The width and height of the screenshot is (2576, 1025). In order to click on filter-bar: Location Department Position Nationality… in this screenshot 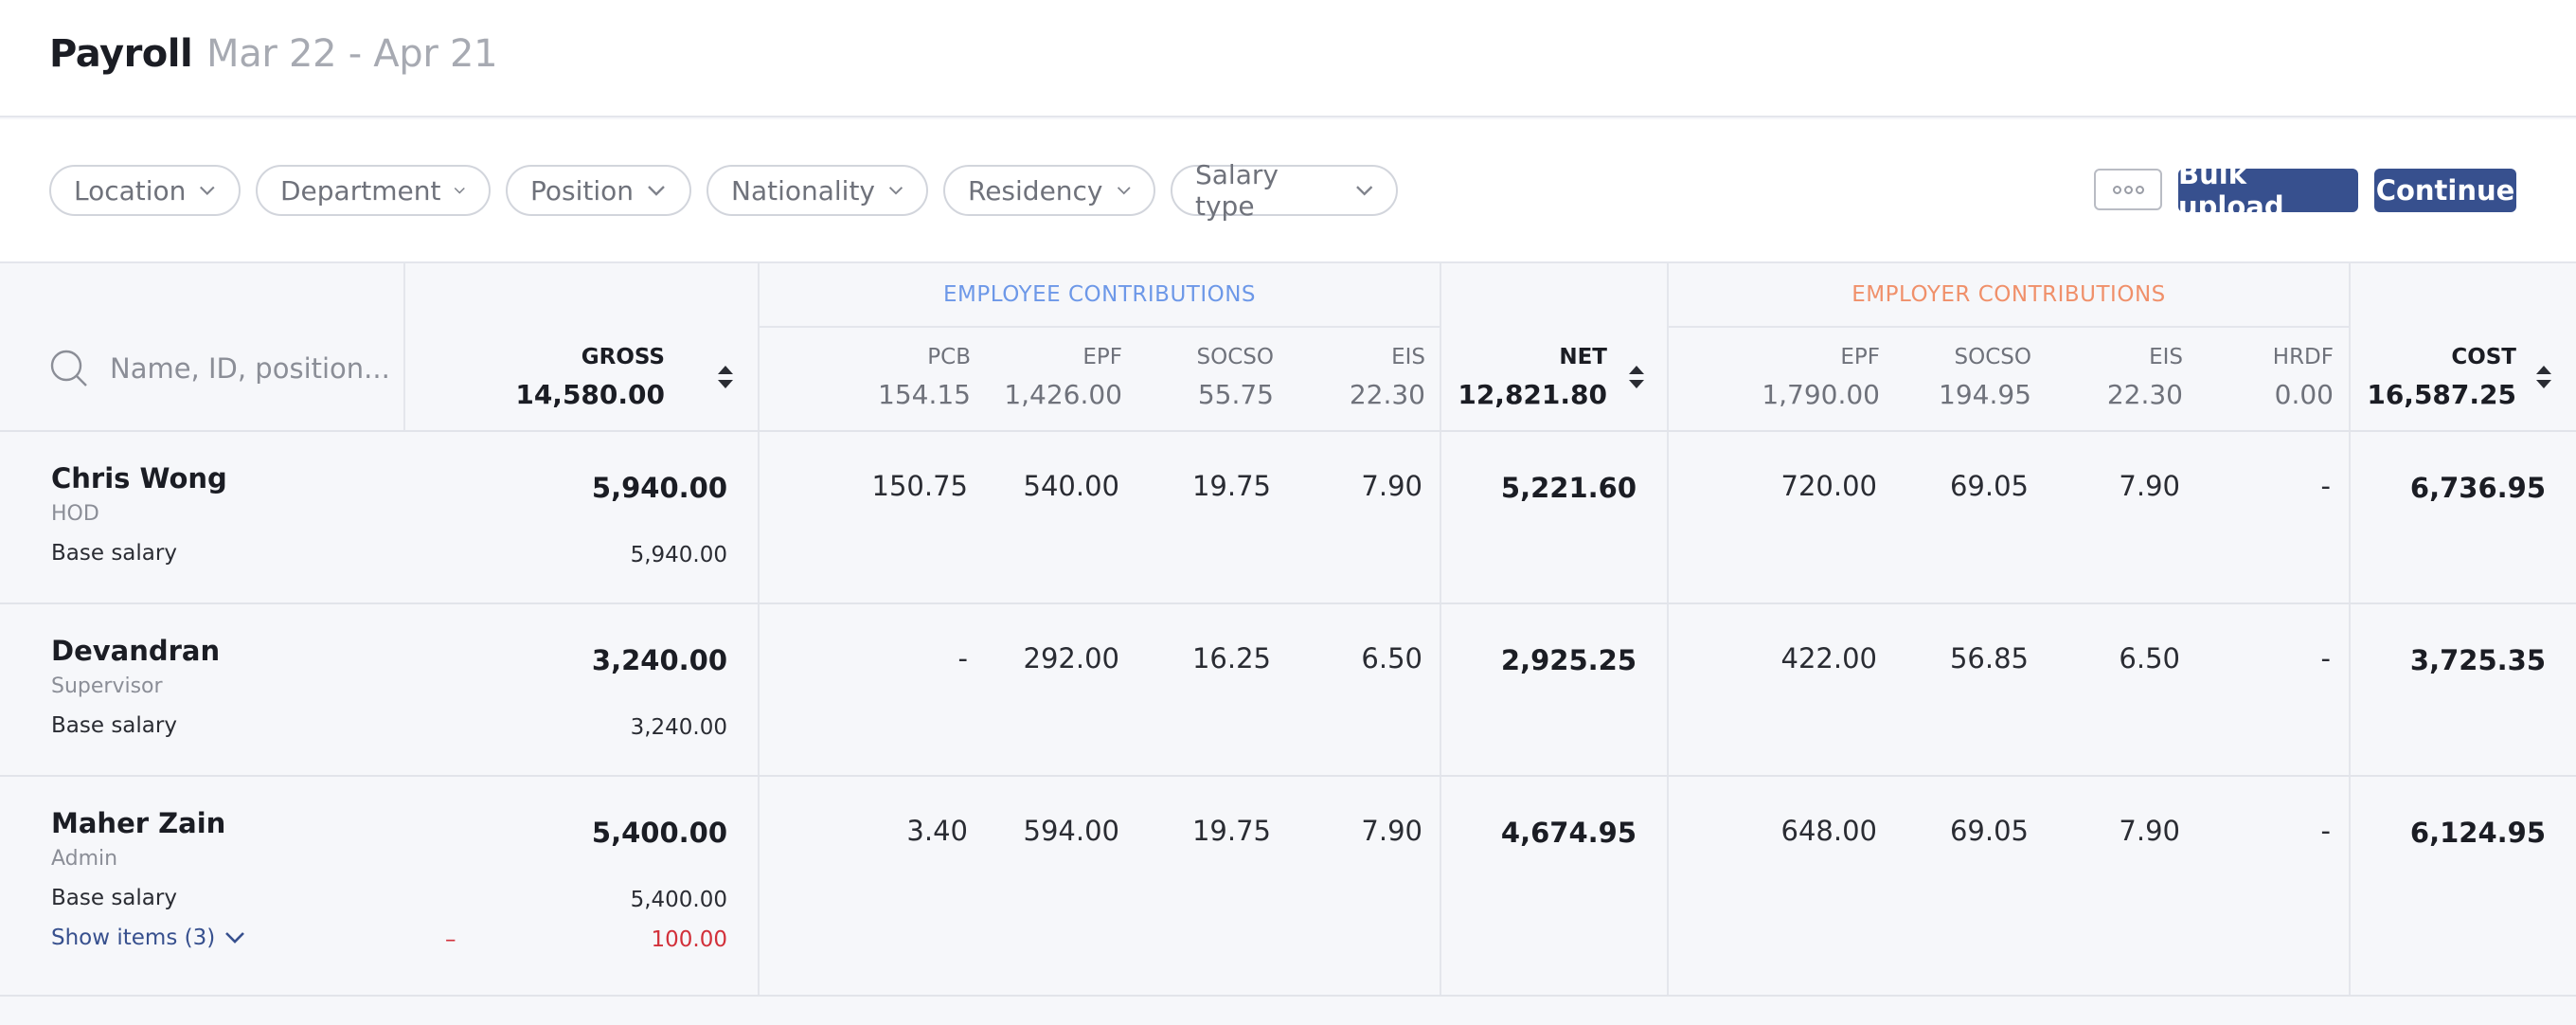, I will do `click(1288, 191)`.